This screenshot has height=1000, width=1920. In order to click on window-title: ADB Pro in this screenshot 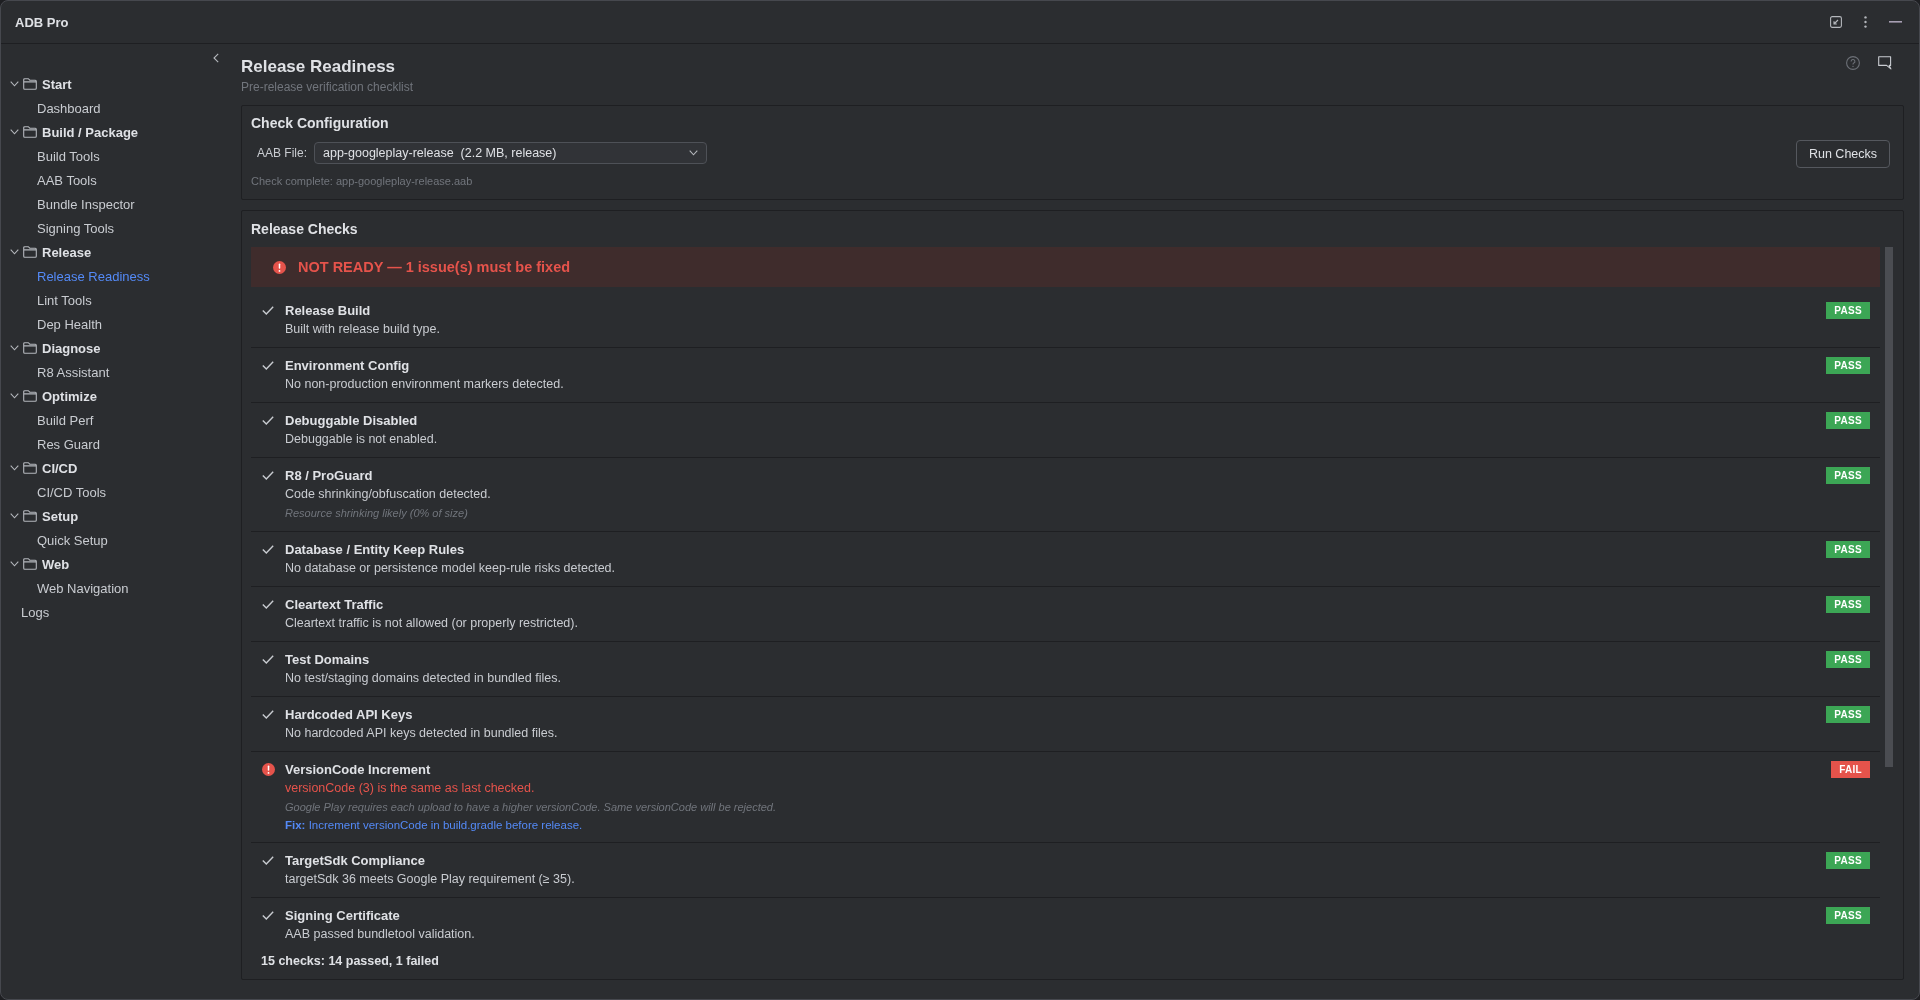, I will do `click(42, 22)`.